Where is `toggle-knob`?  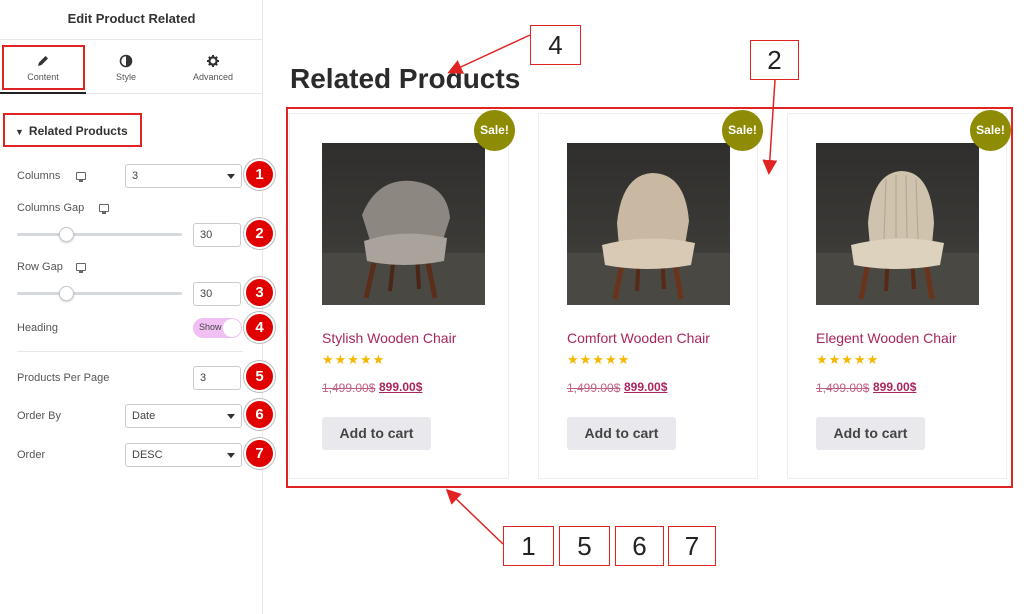
toggle-knob is located at coordinates (232, 328).